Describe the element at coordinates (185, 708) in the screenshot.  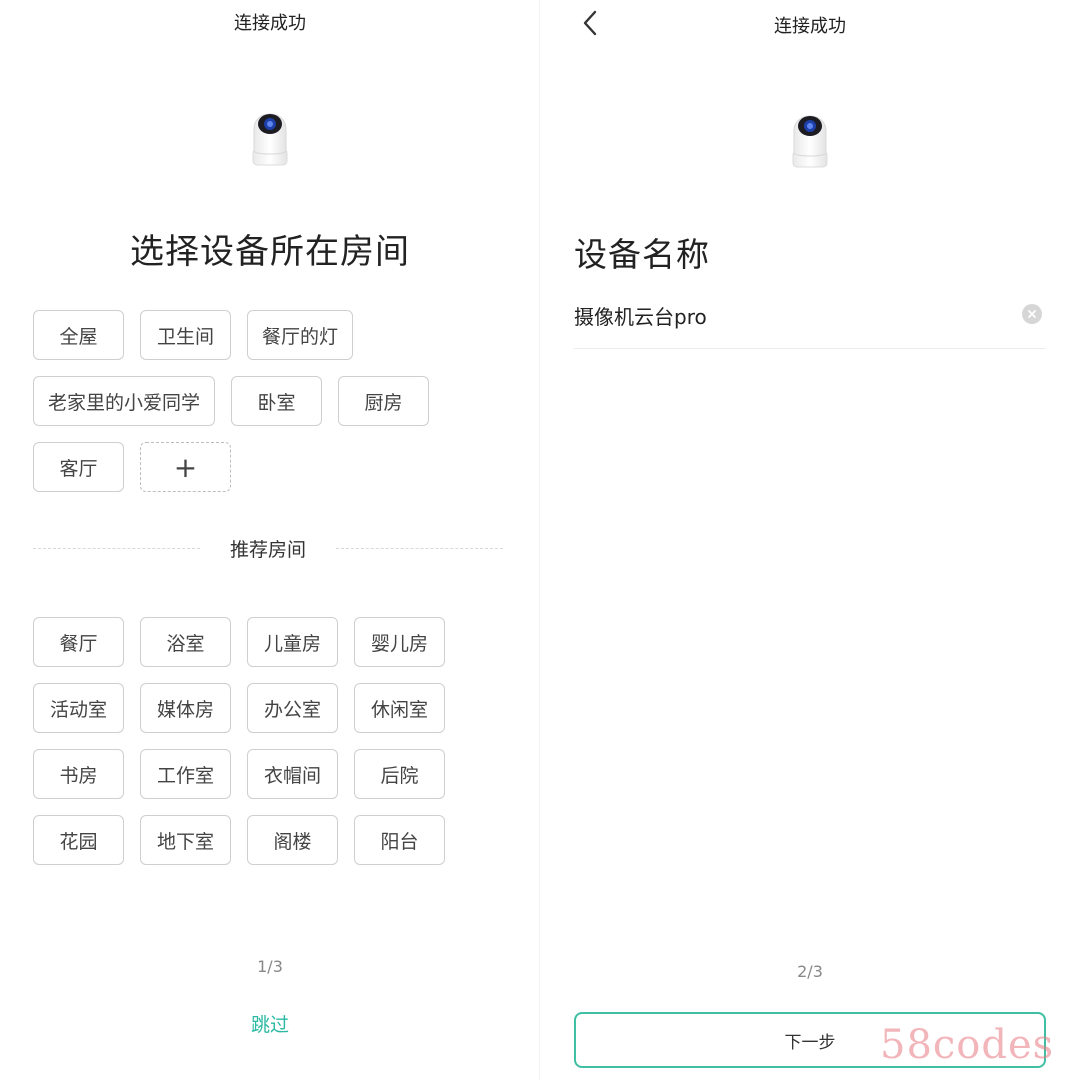
I see `recommended-room-chip: 媒体房` at that location.